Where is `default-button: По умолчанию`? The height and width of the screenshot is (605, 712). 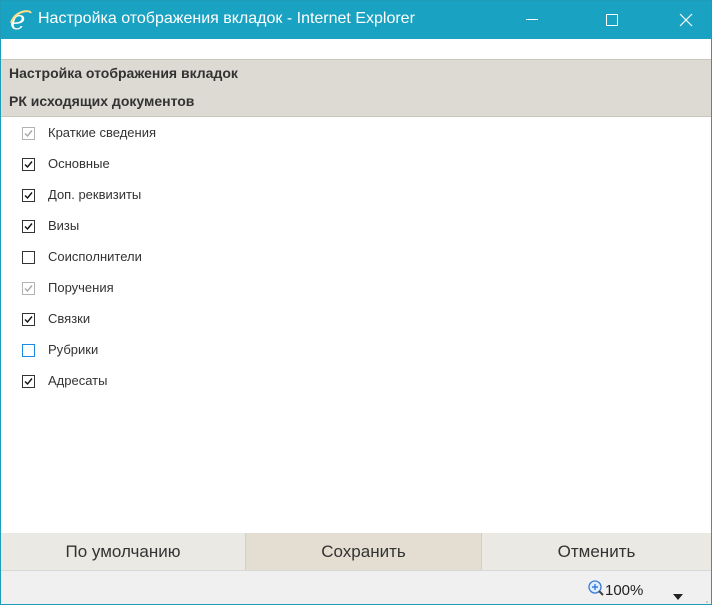 default-button: По умолчанию is located at coordinates (123, 551).